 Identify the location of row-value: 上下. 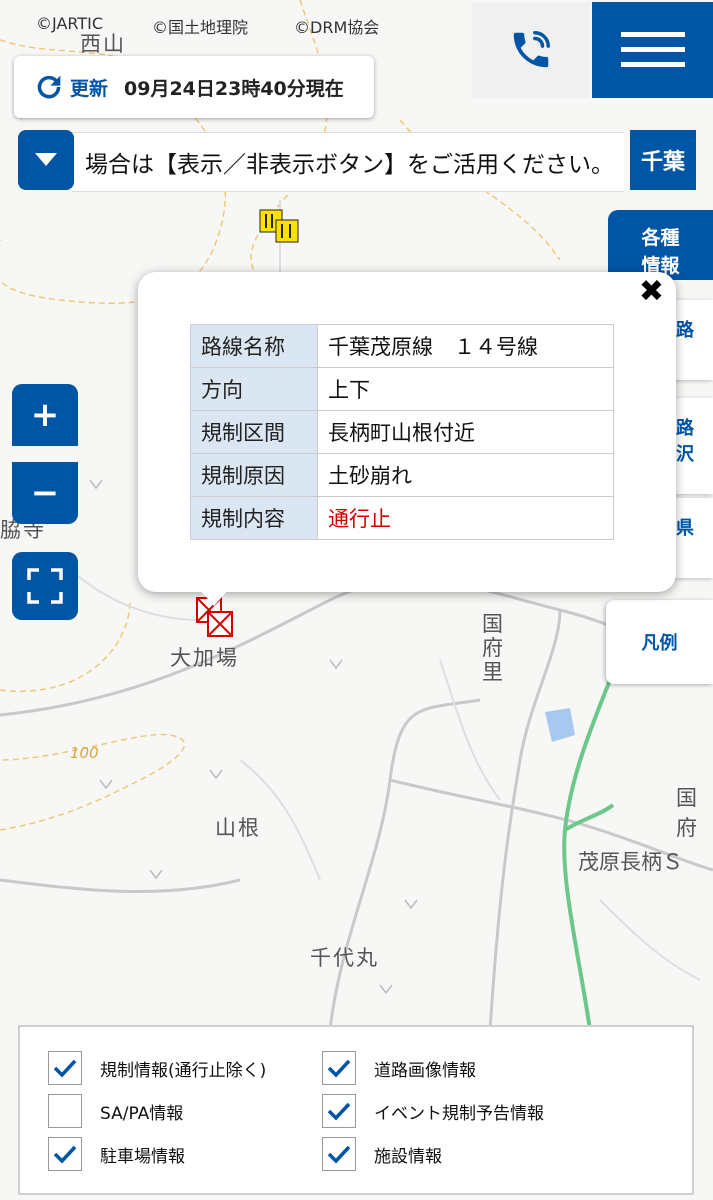
(465, 389).